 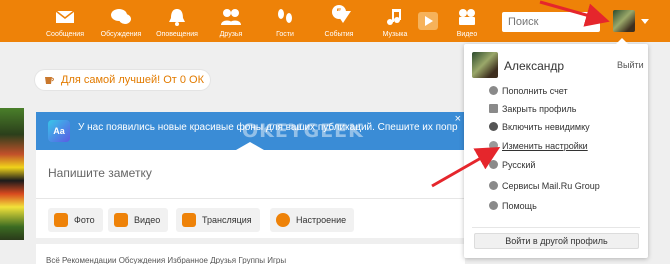 I want to click on photo-button-label: Фото, so click(x=84, y=220).